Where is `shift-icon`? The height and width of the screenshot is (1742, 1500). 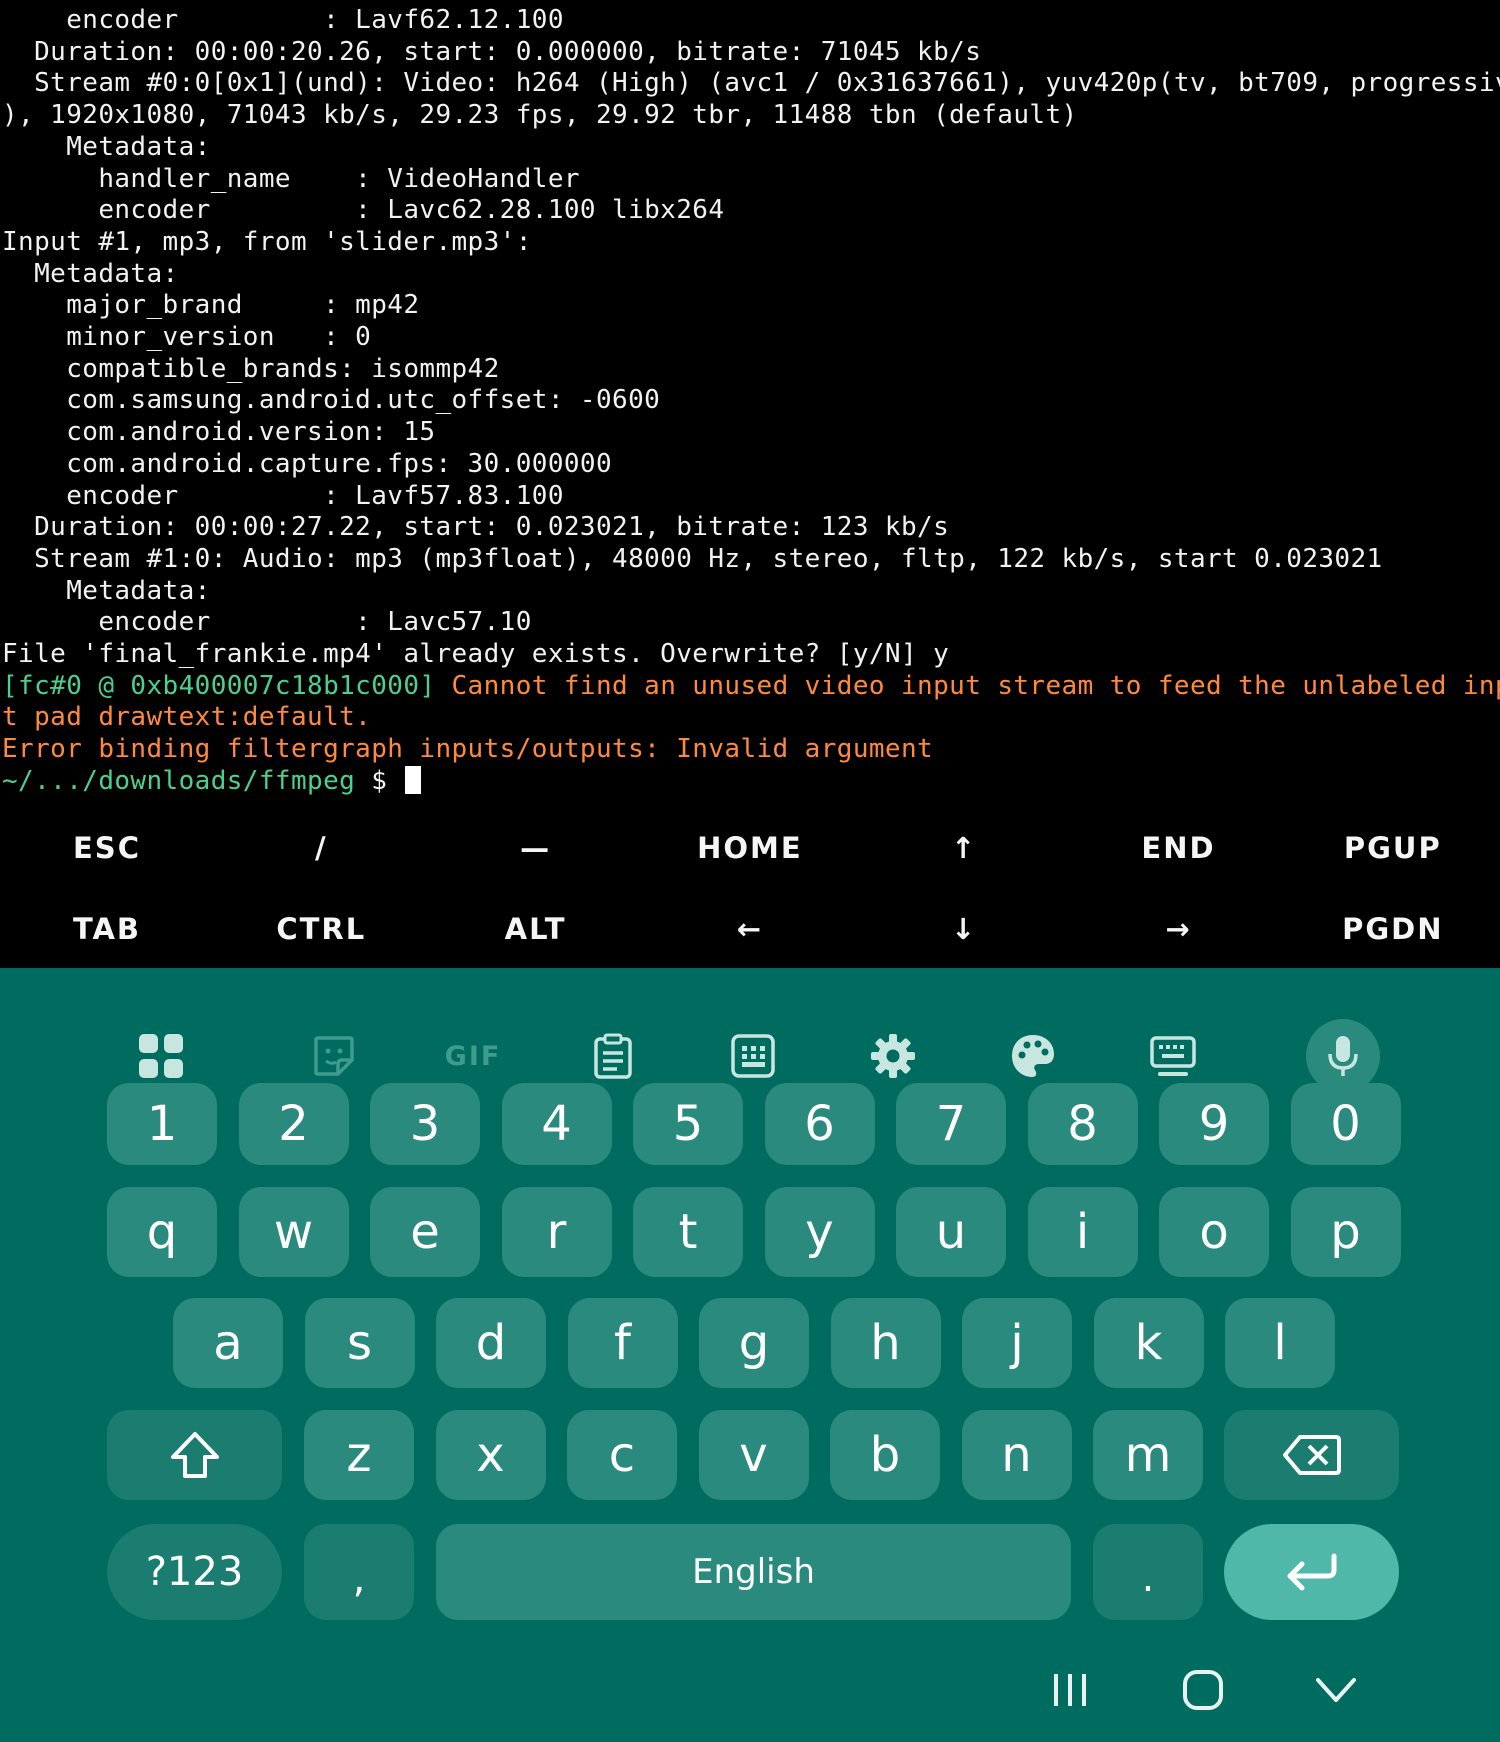
shift-icon is located at coordinates (194, 1455).